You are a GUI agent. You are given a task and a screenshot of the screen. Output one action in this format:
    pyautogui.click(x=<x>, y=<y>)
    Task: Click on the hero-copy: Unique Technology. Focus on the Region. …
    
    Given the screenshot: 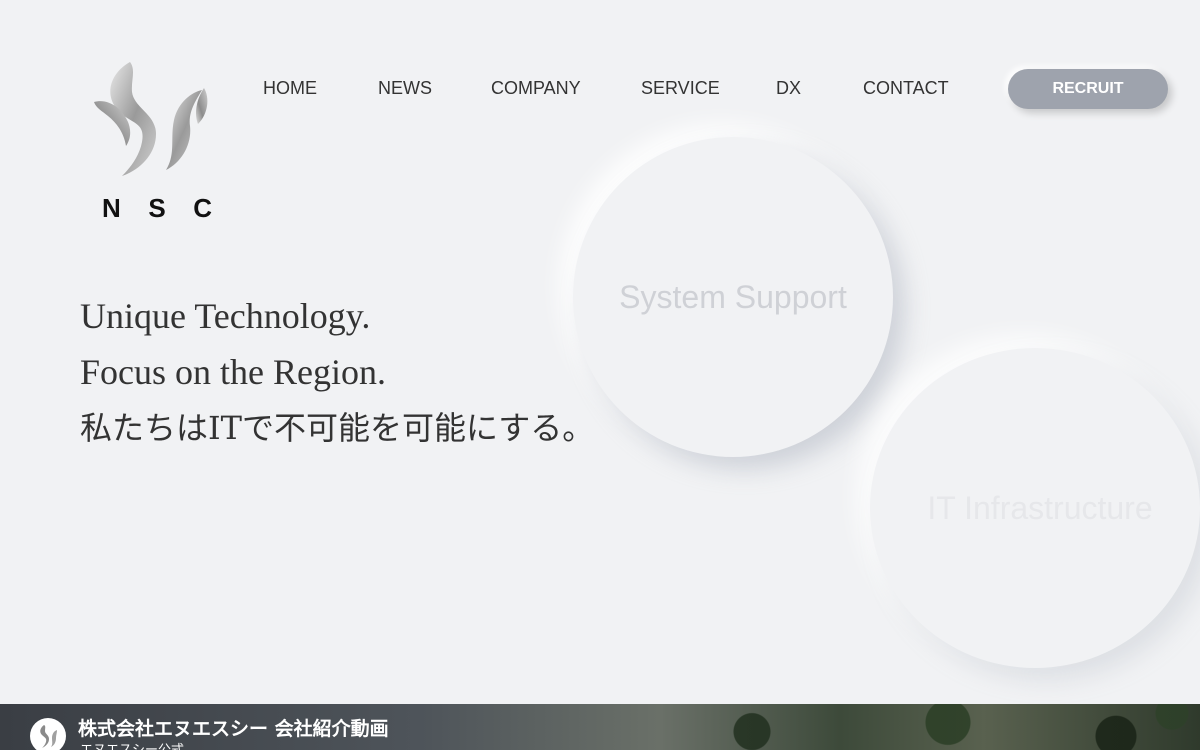 What is the action you would take?
    pyautogui.click(x=337, y=372)
    